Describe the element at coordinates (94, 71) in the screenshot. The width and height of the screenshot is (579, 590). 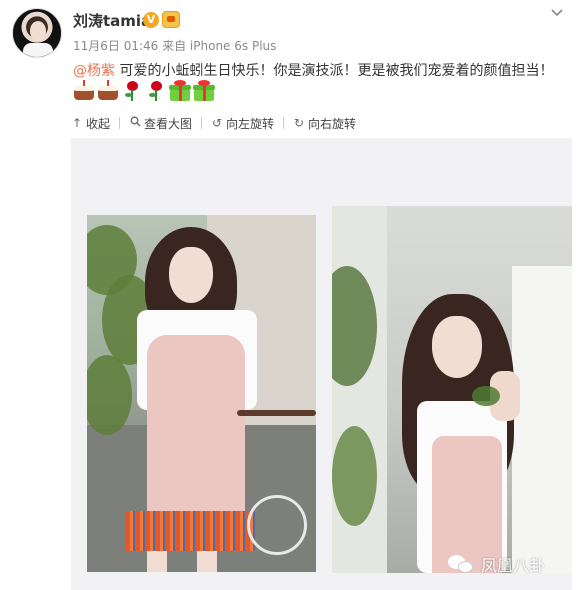
I see `mention-link: @杨紫` at that location.